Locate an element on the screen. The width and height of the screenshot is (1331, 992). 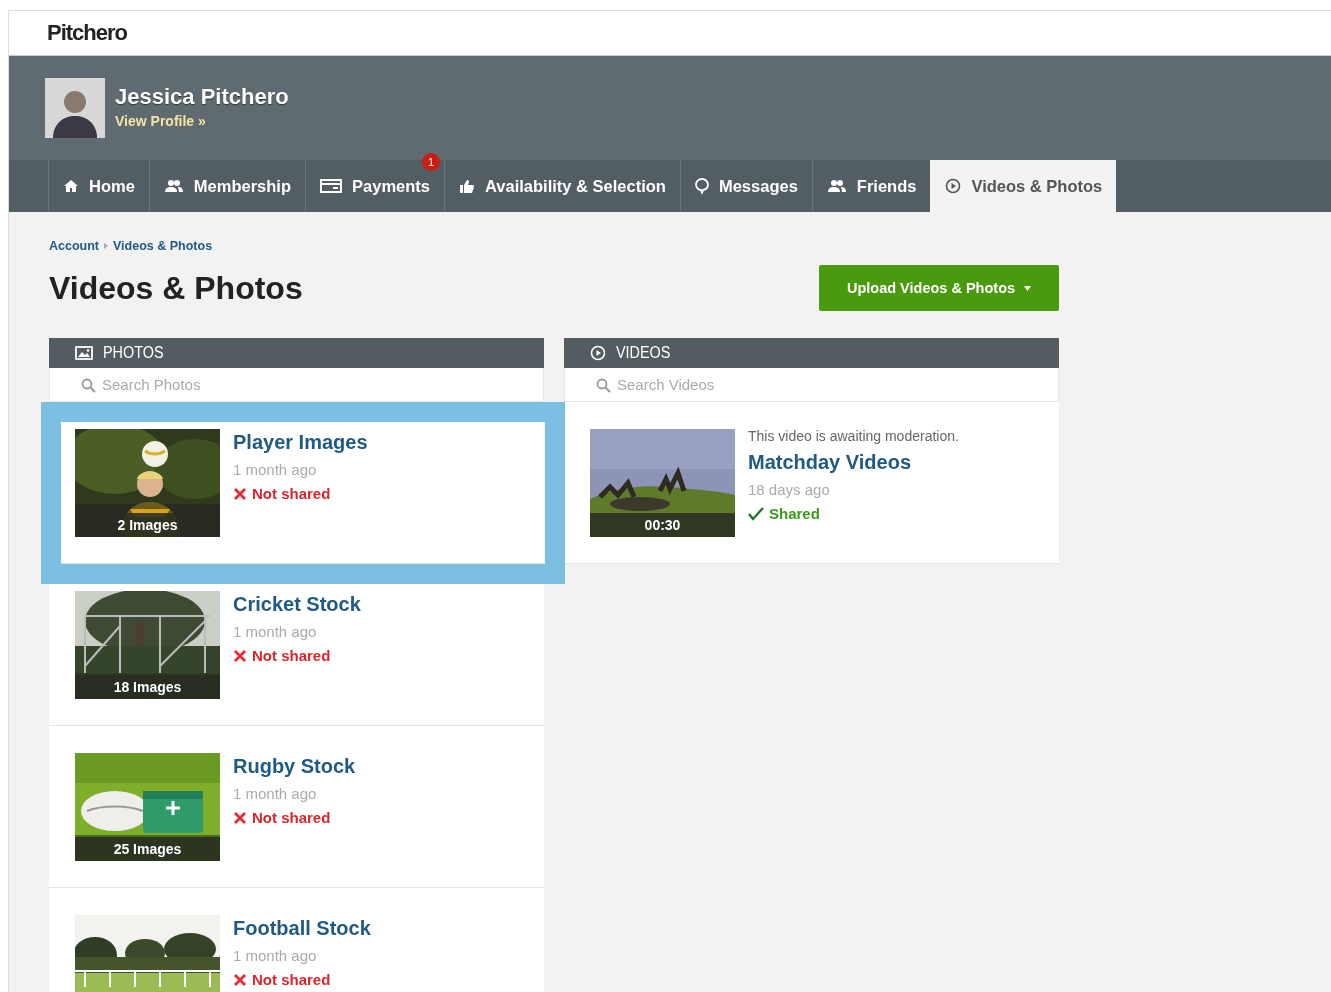
album-title: Cricket Stock is located at coordinates (297, 604).